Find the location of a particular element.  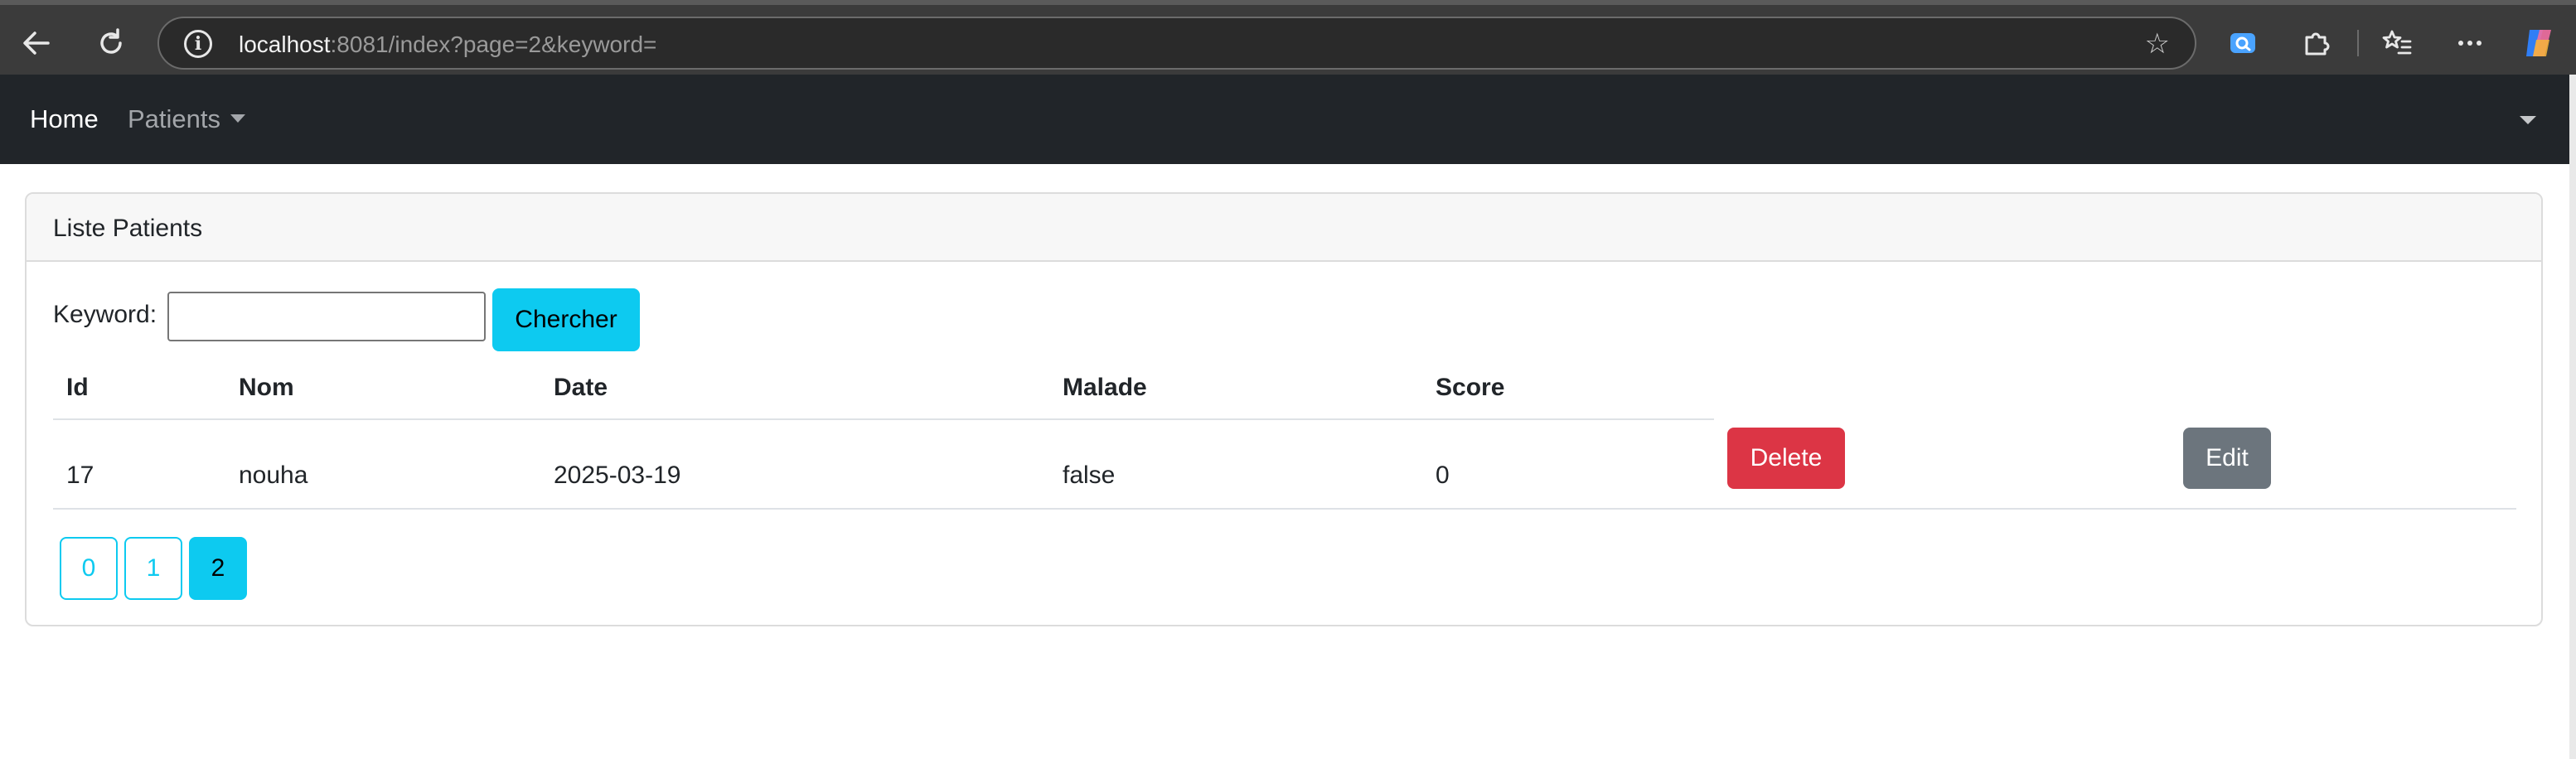

table-header-row: Id Nom Date Malade Score is located at coordinates (1284, 388).